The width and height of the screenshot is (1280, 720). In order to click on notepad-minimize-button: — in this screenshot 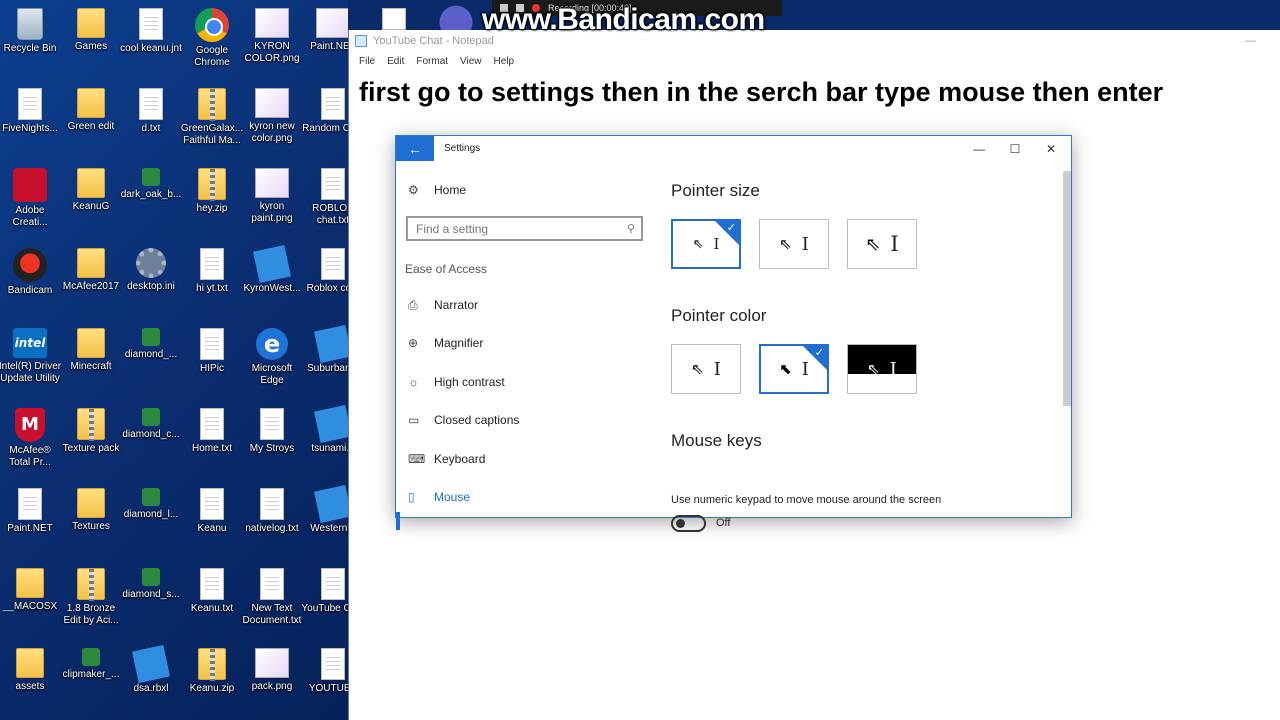, I will do `click(1250, 41)`.